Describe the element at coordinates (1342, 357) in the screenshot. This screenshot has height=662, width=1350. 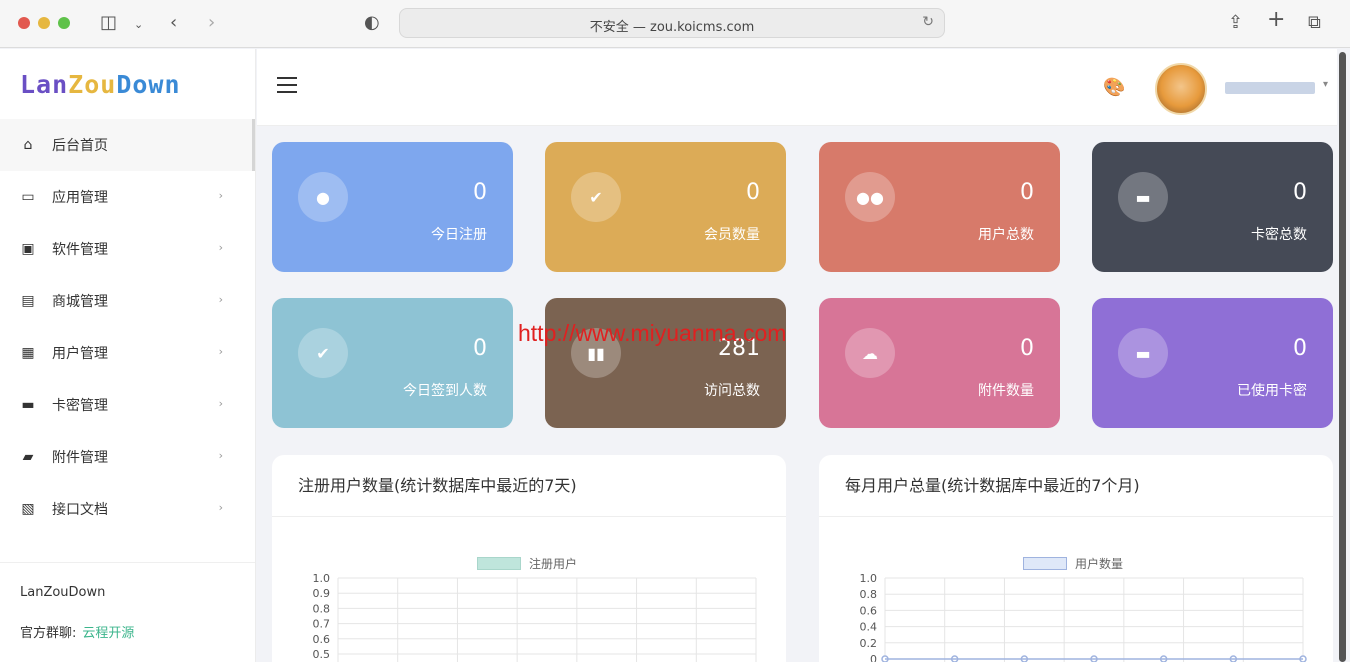
I see `page-scrollbar` at that location.